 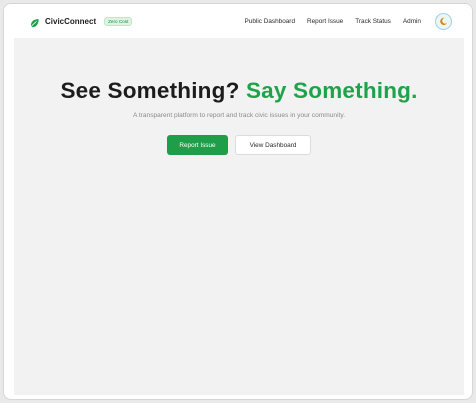 I want to click on hero-actions: Report Issue View Dashboard, so click(x=239, y=145).